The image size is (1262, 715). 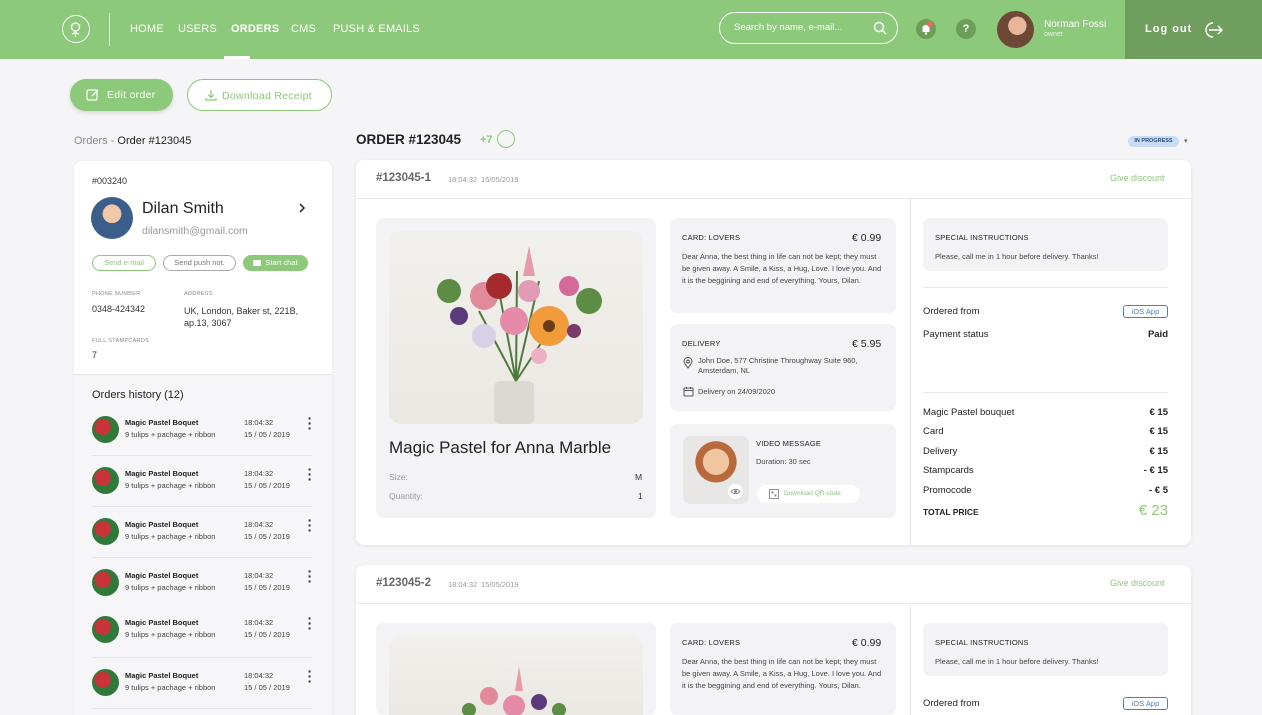 I want to click on chevron-right-icon, so click(x=302, y=208).